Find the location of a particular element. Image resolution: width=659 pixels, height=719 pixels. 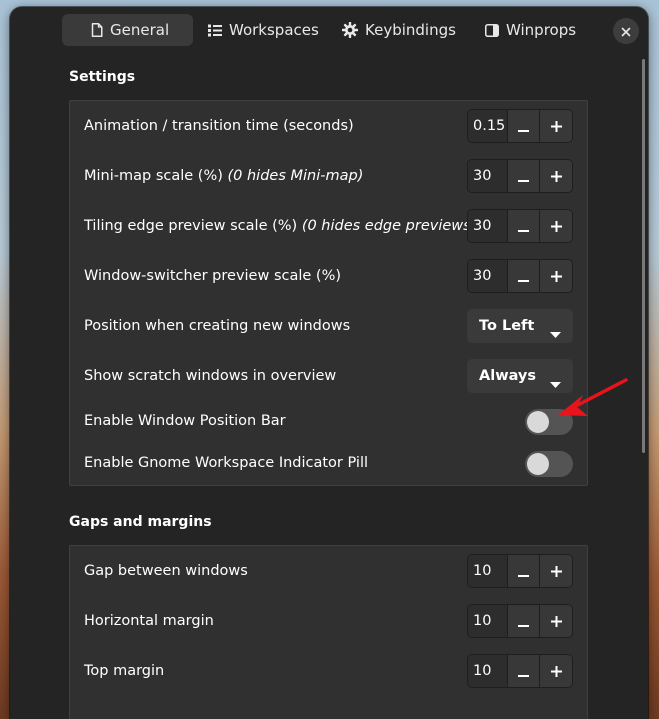

row-label-text: Tiling edge preview scale (%) is located at coordinates (191, 226).